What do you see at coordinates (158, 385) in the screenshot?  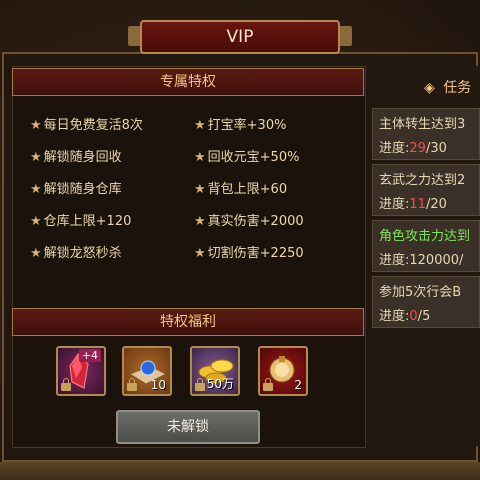 I see `slot-count: 10` at bounding box center [158, 385].